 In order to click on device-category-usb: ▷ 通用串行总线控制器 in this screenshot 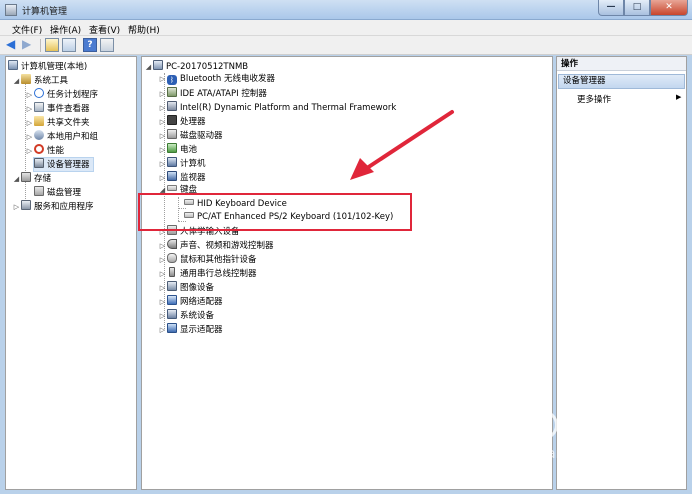, I will do `click(207, 273)`.